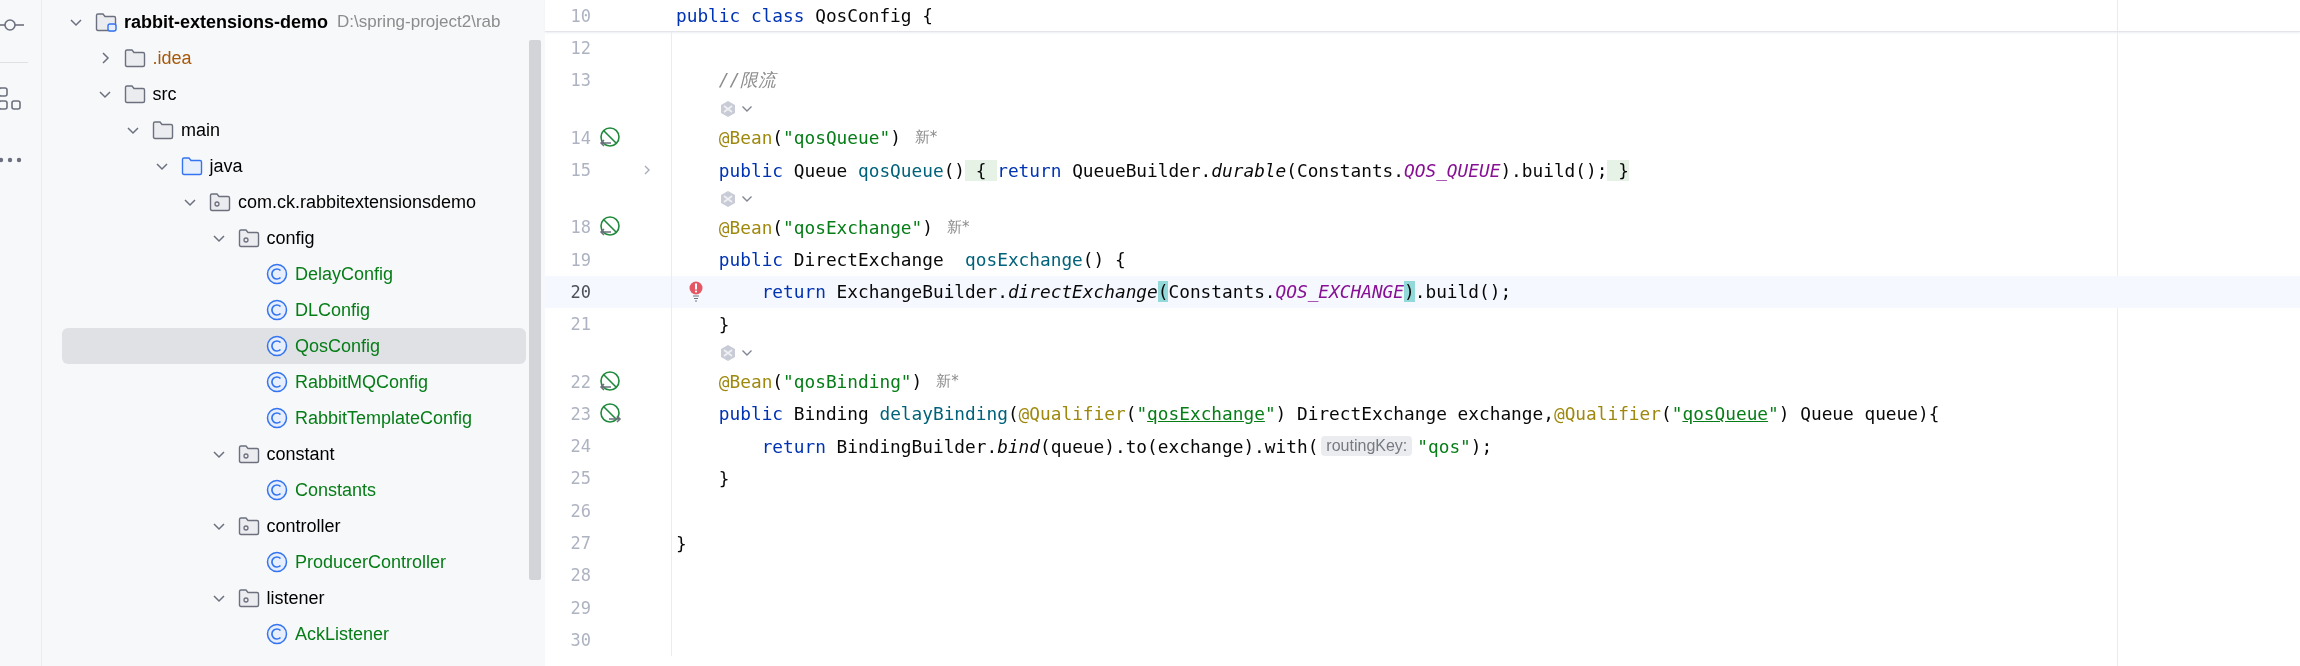 The width and height of the screenshot is (2300, 666). I want to click on tree-item-name: DelayConfig, so click(344, 274).